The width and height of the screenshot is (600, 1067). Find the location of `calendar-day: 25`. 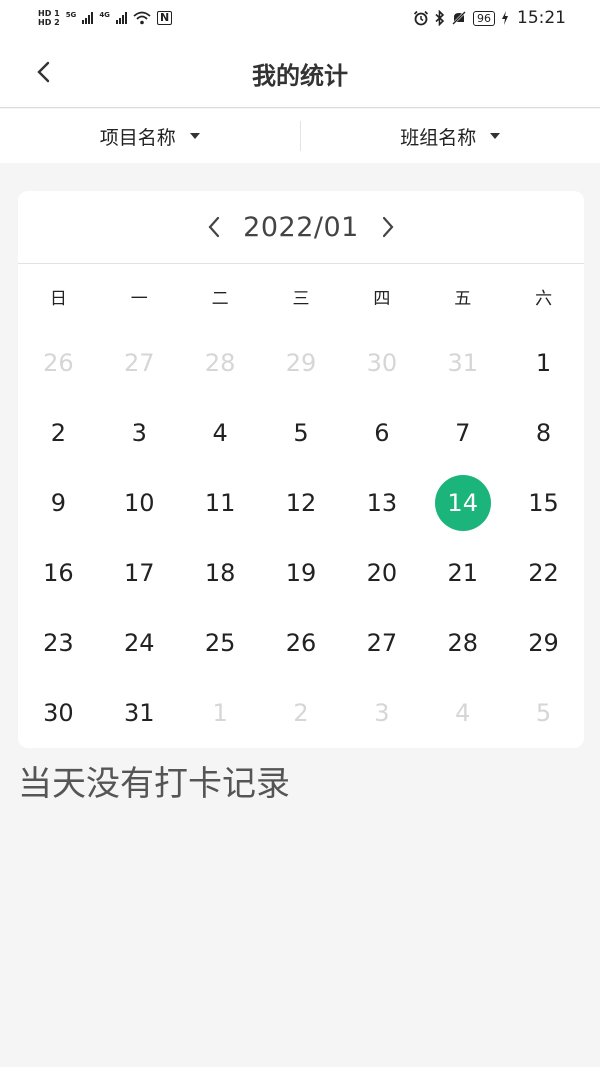

calendar-day: 25 is located at coordinates (220, 643).